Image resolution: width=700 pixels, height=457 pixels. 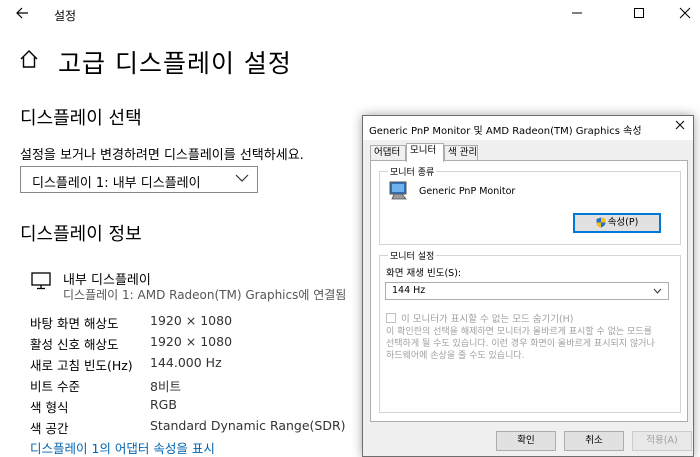 I want to click on refresh-rate-value: 144 Hz, so click(x=409, y=290).